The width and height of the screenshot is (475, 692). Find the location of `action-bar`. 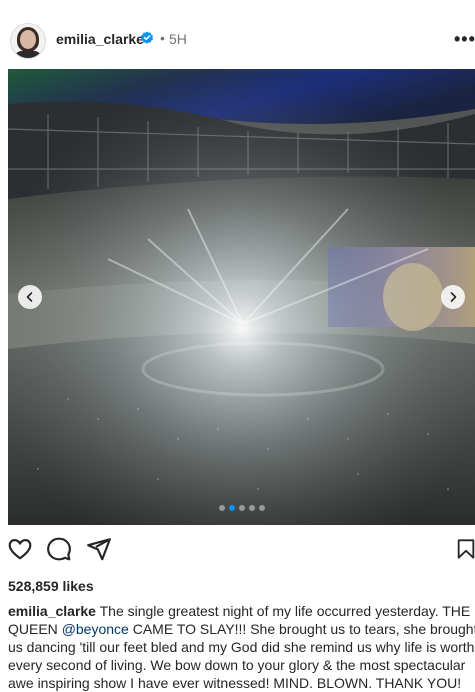

action-bar is located at coordinates (237, 551).